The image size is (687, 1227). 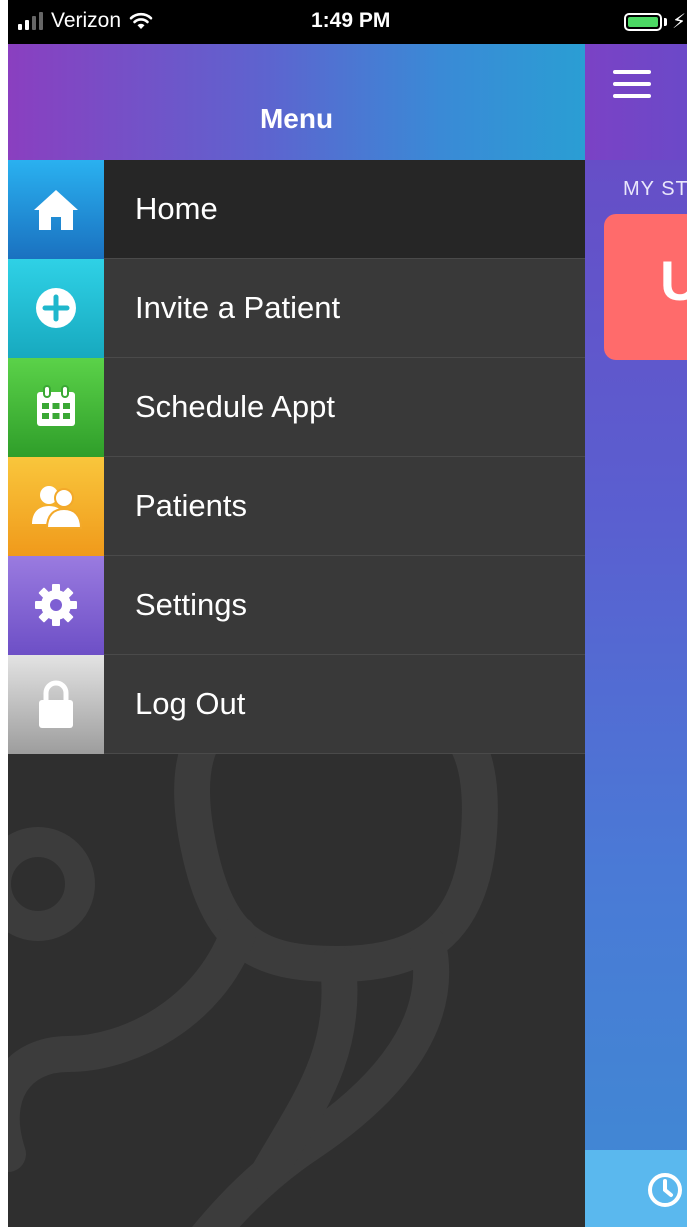 What do you see at coordinates (296, 209) in the screenshot?
I see `menu-item-home: Home` at bounding box center [296, 209].